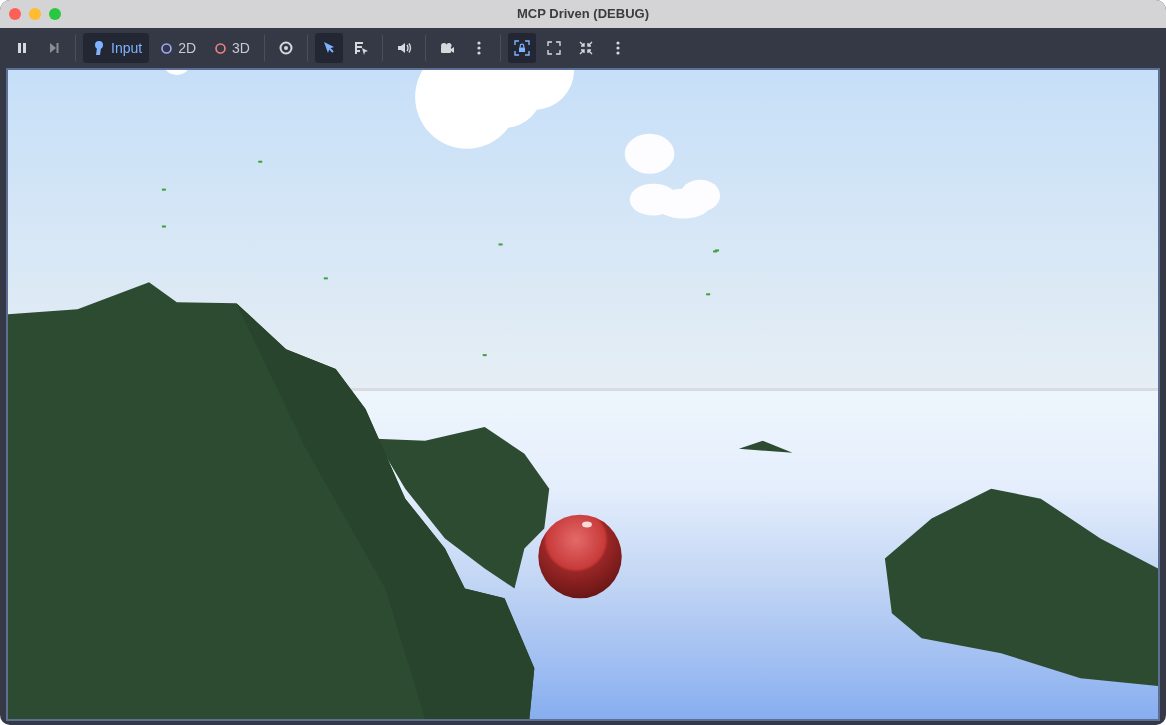 Image resolution: width=1166 pixels, height=725 pixels. Describe the element at coordinates (360, 48) in the screenshot. I see `list-pointer-icon` at that location.